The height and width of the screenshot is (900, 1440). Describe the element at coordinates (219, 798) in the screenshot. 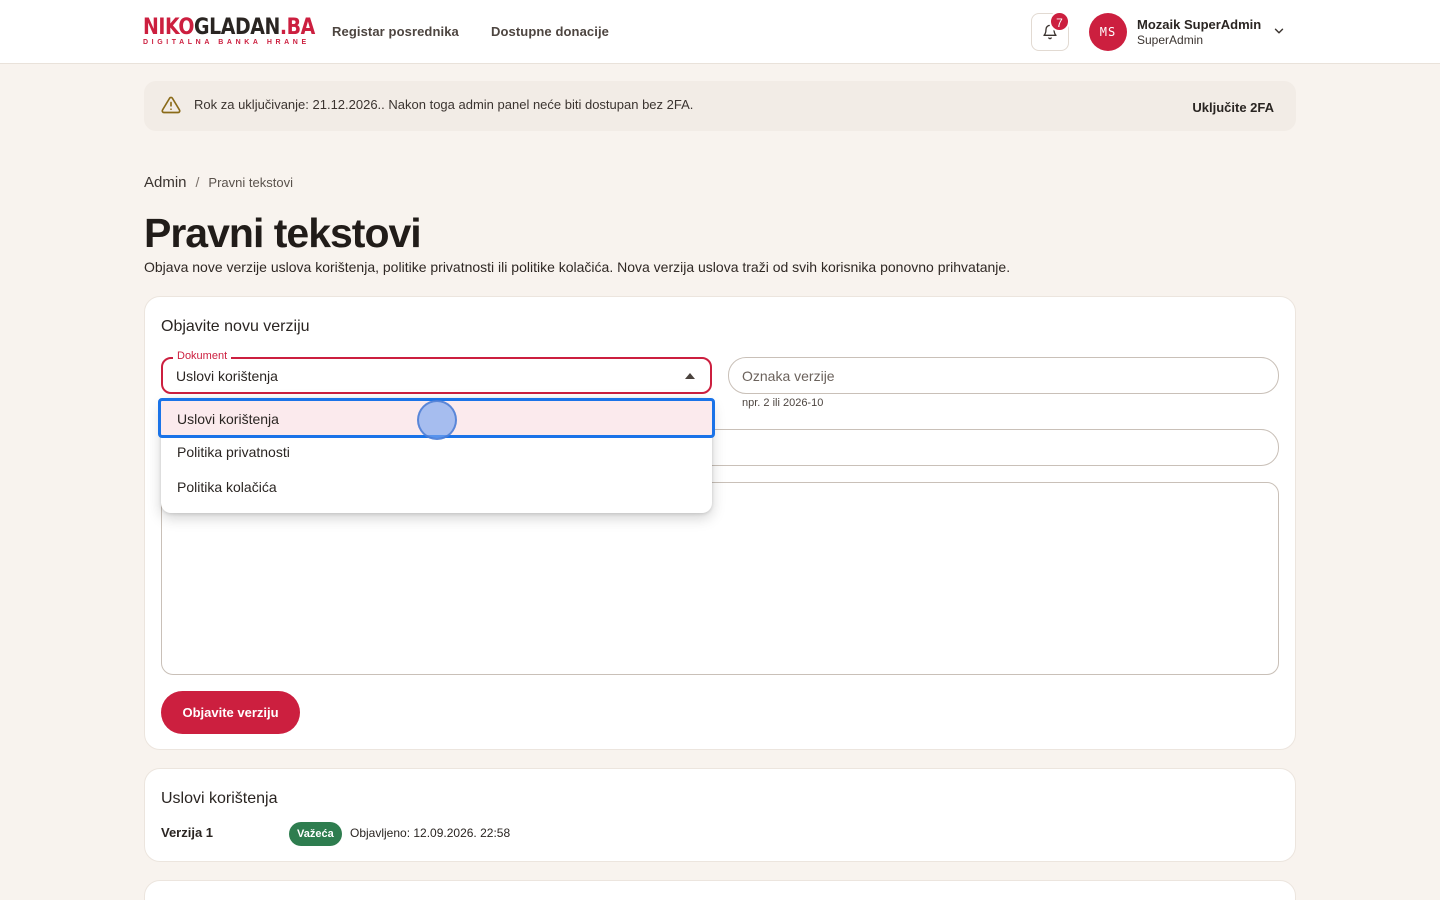

I see `versions-card-title: Uslovi korištenja` at that location.